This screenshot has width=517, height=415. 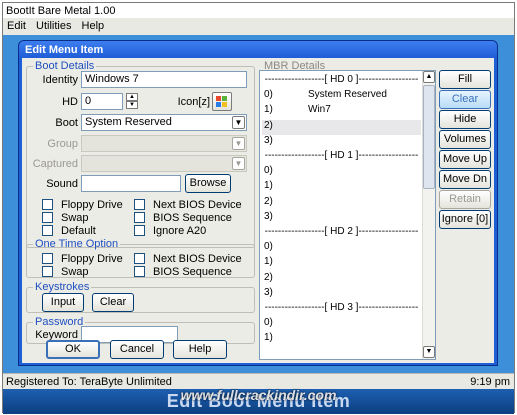 I want to click on icon-picker-button, so click(x=222, y=101).